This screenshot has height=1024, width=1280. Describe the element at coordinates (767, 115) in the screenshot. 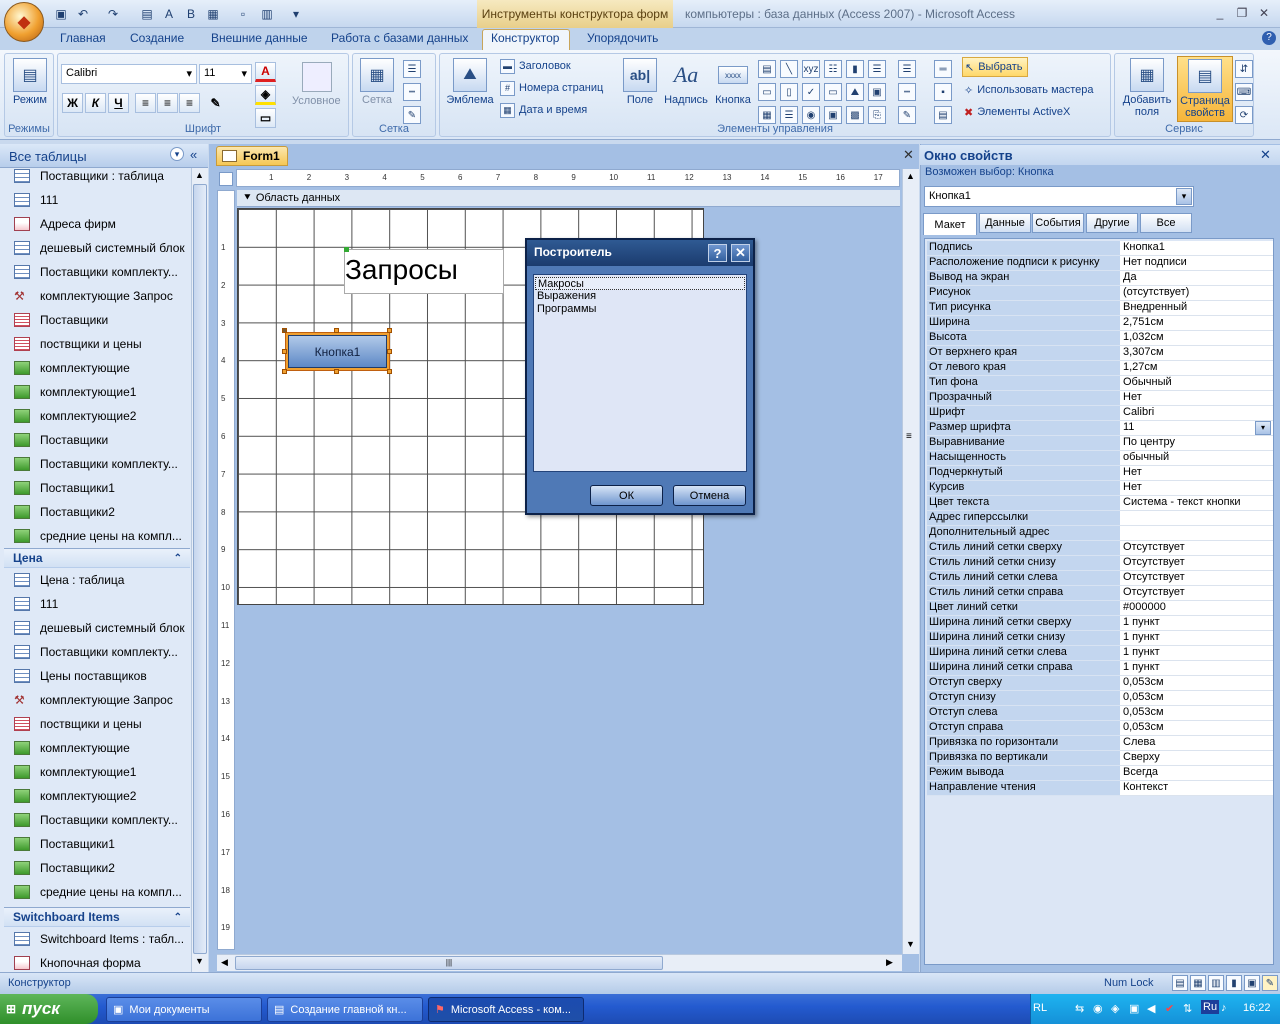

I see `option-group-icon: ▦` at that location.